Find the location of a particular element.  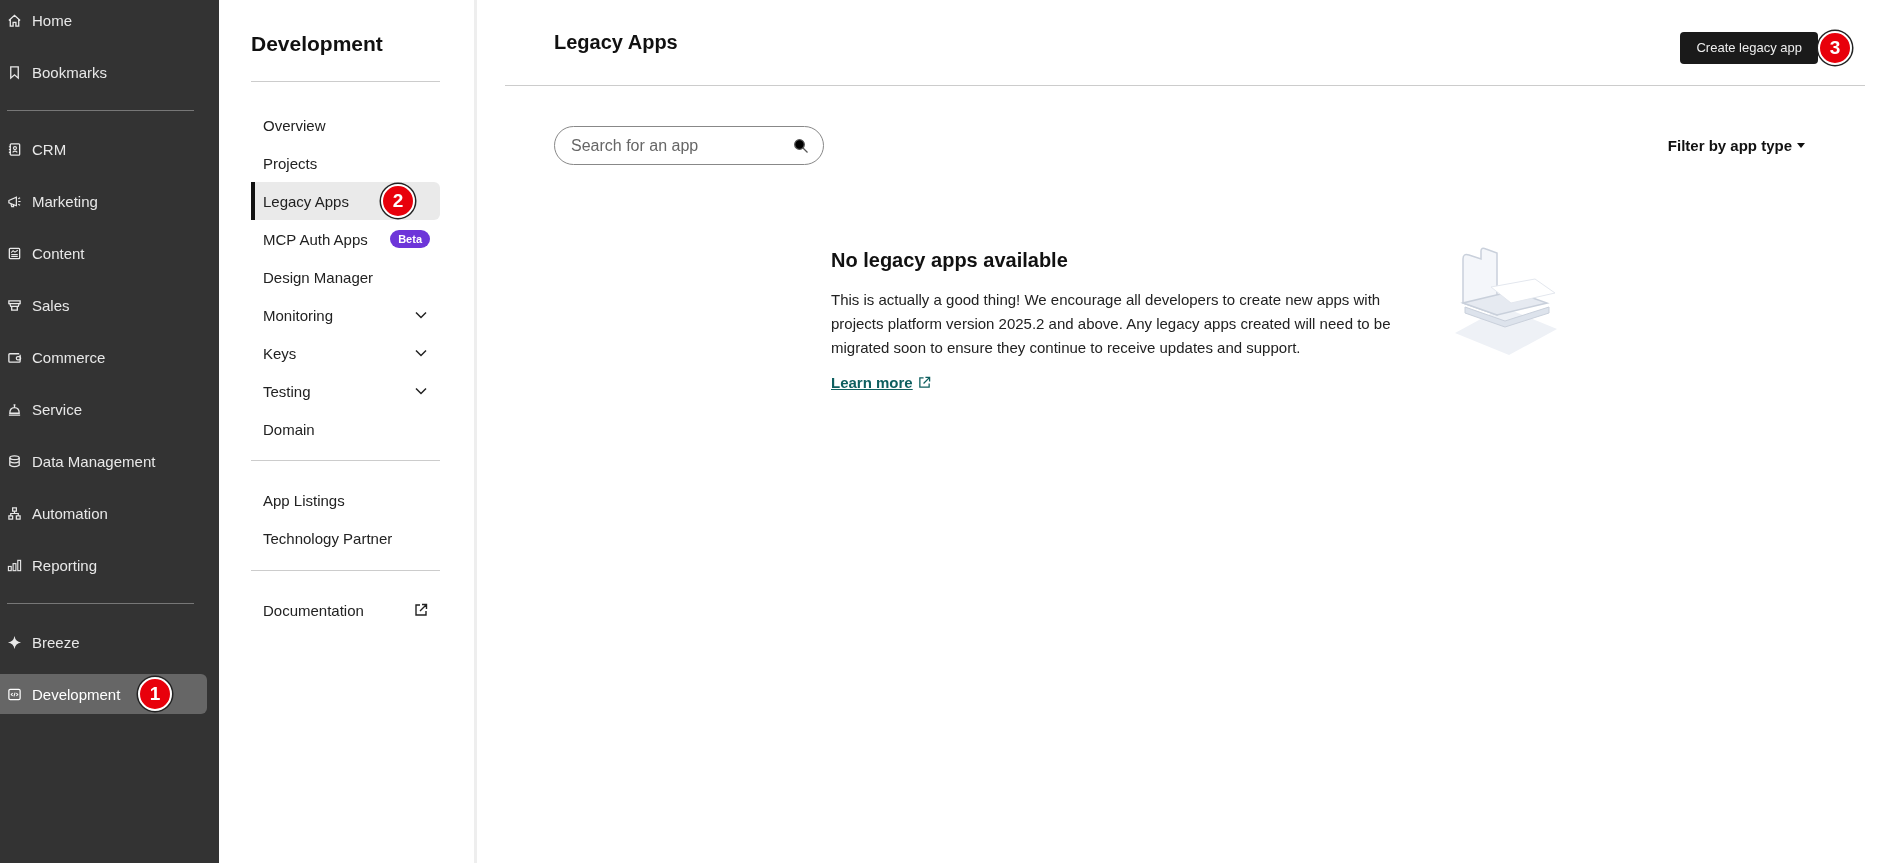

page-title: Legacy Apps is located at coordinates (616, 42).